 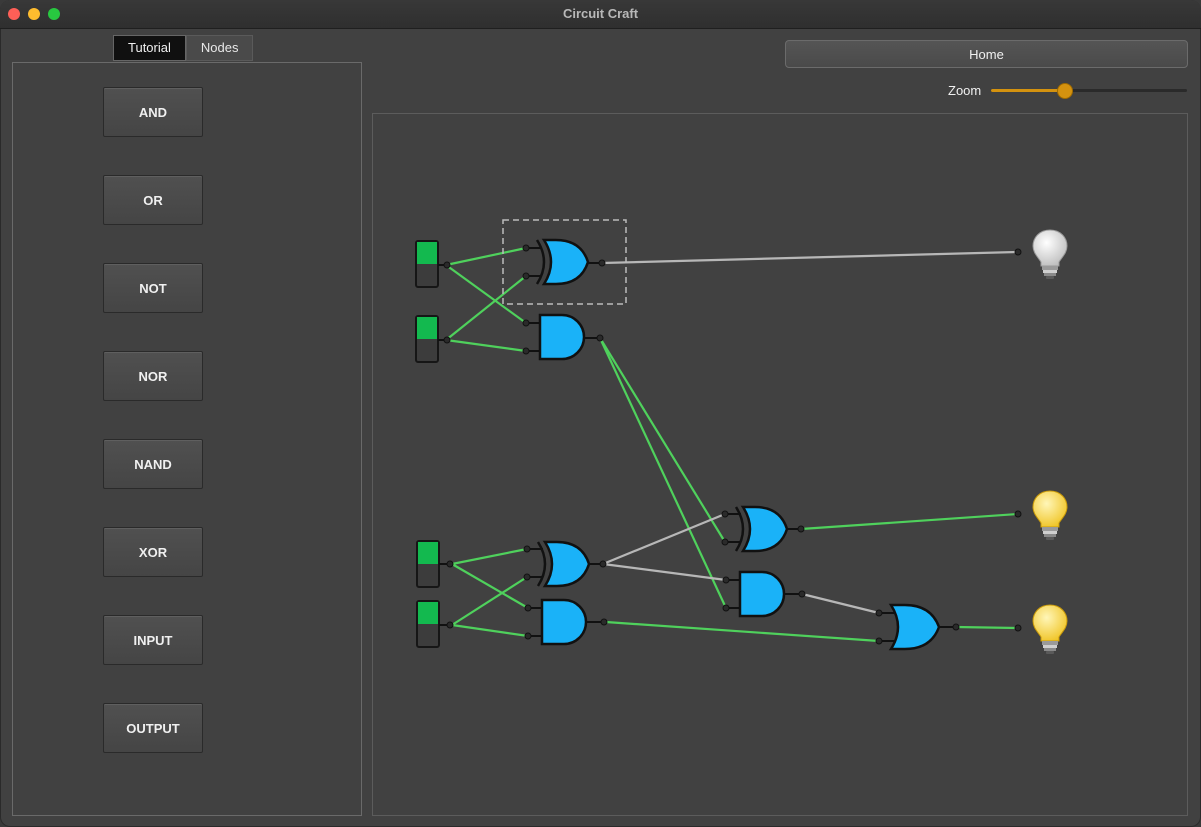 I want to click on not-node-button: NOT, so click(x=153, y=288).